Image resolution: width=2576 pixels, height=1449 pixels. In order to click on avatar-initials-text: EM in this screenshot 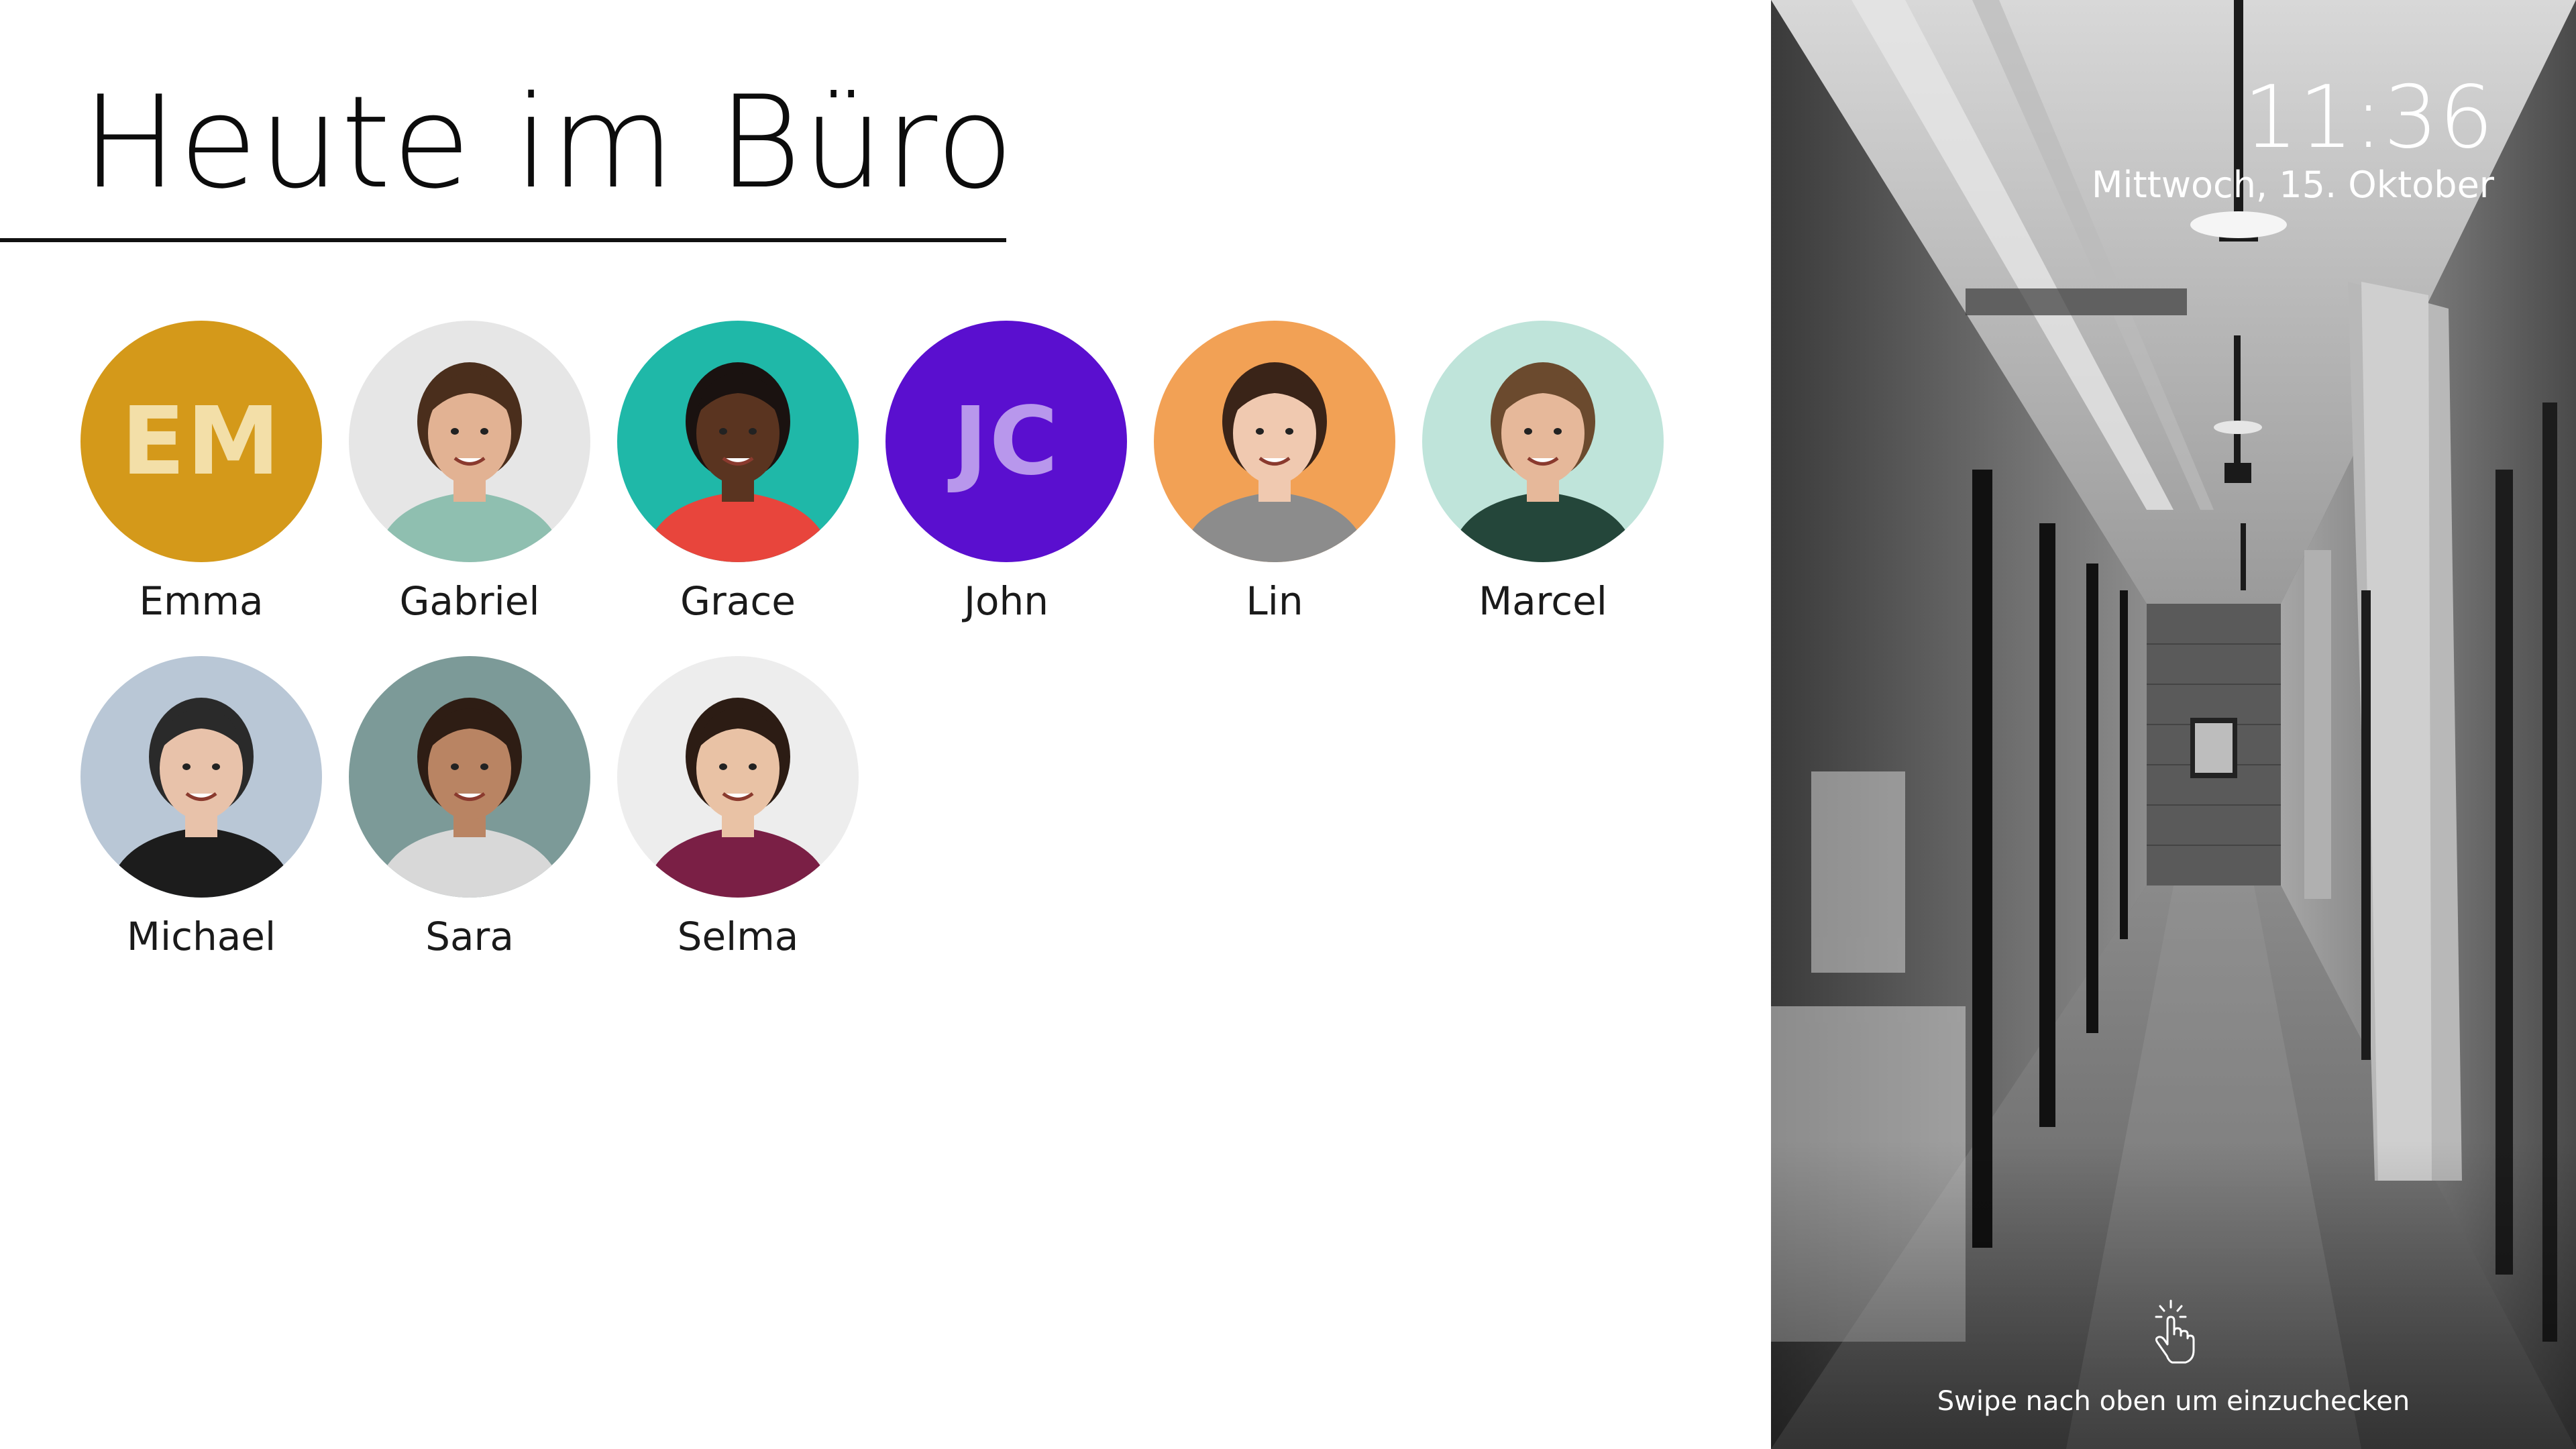, I will do `click(201, 441)`.